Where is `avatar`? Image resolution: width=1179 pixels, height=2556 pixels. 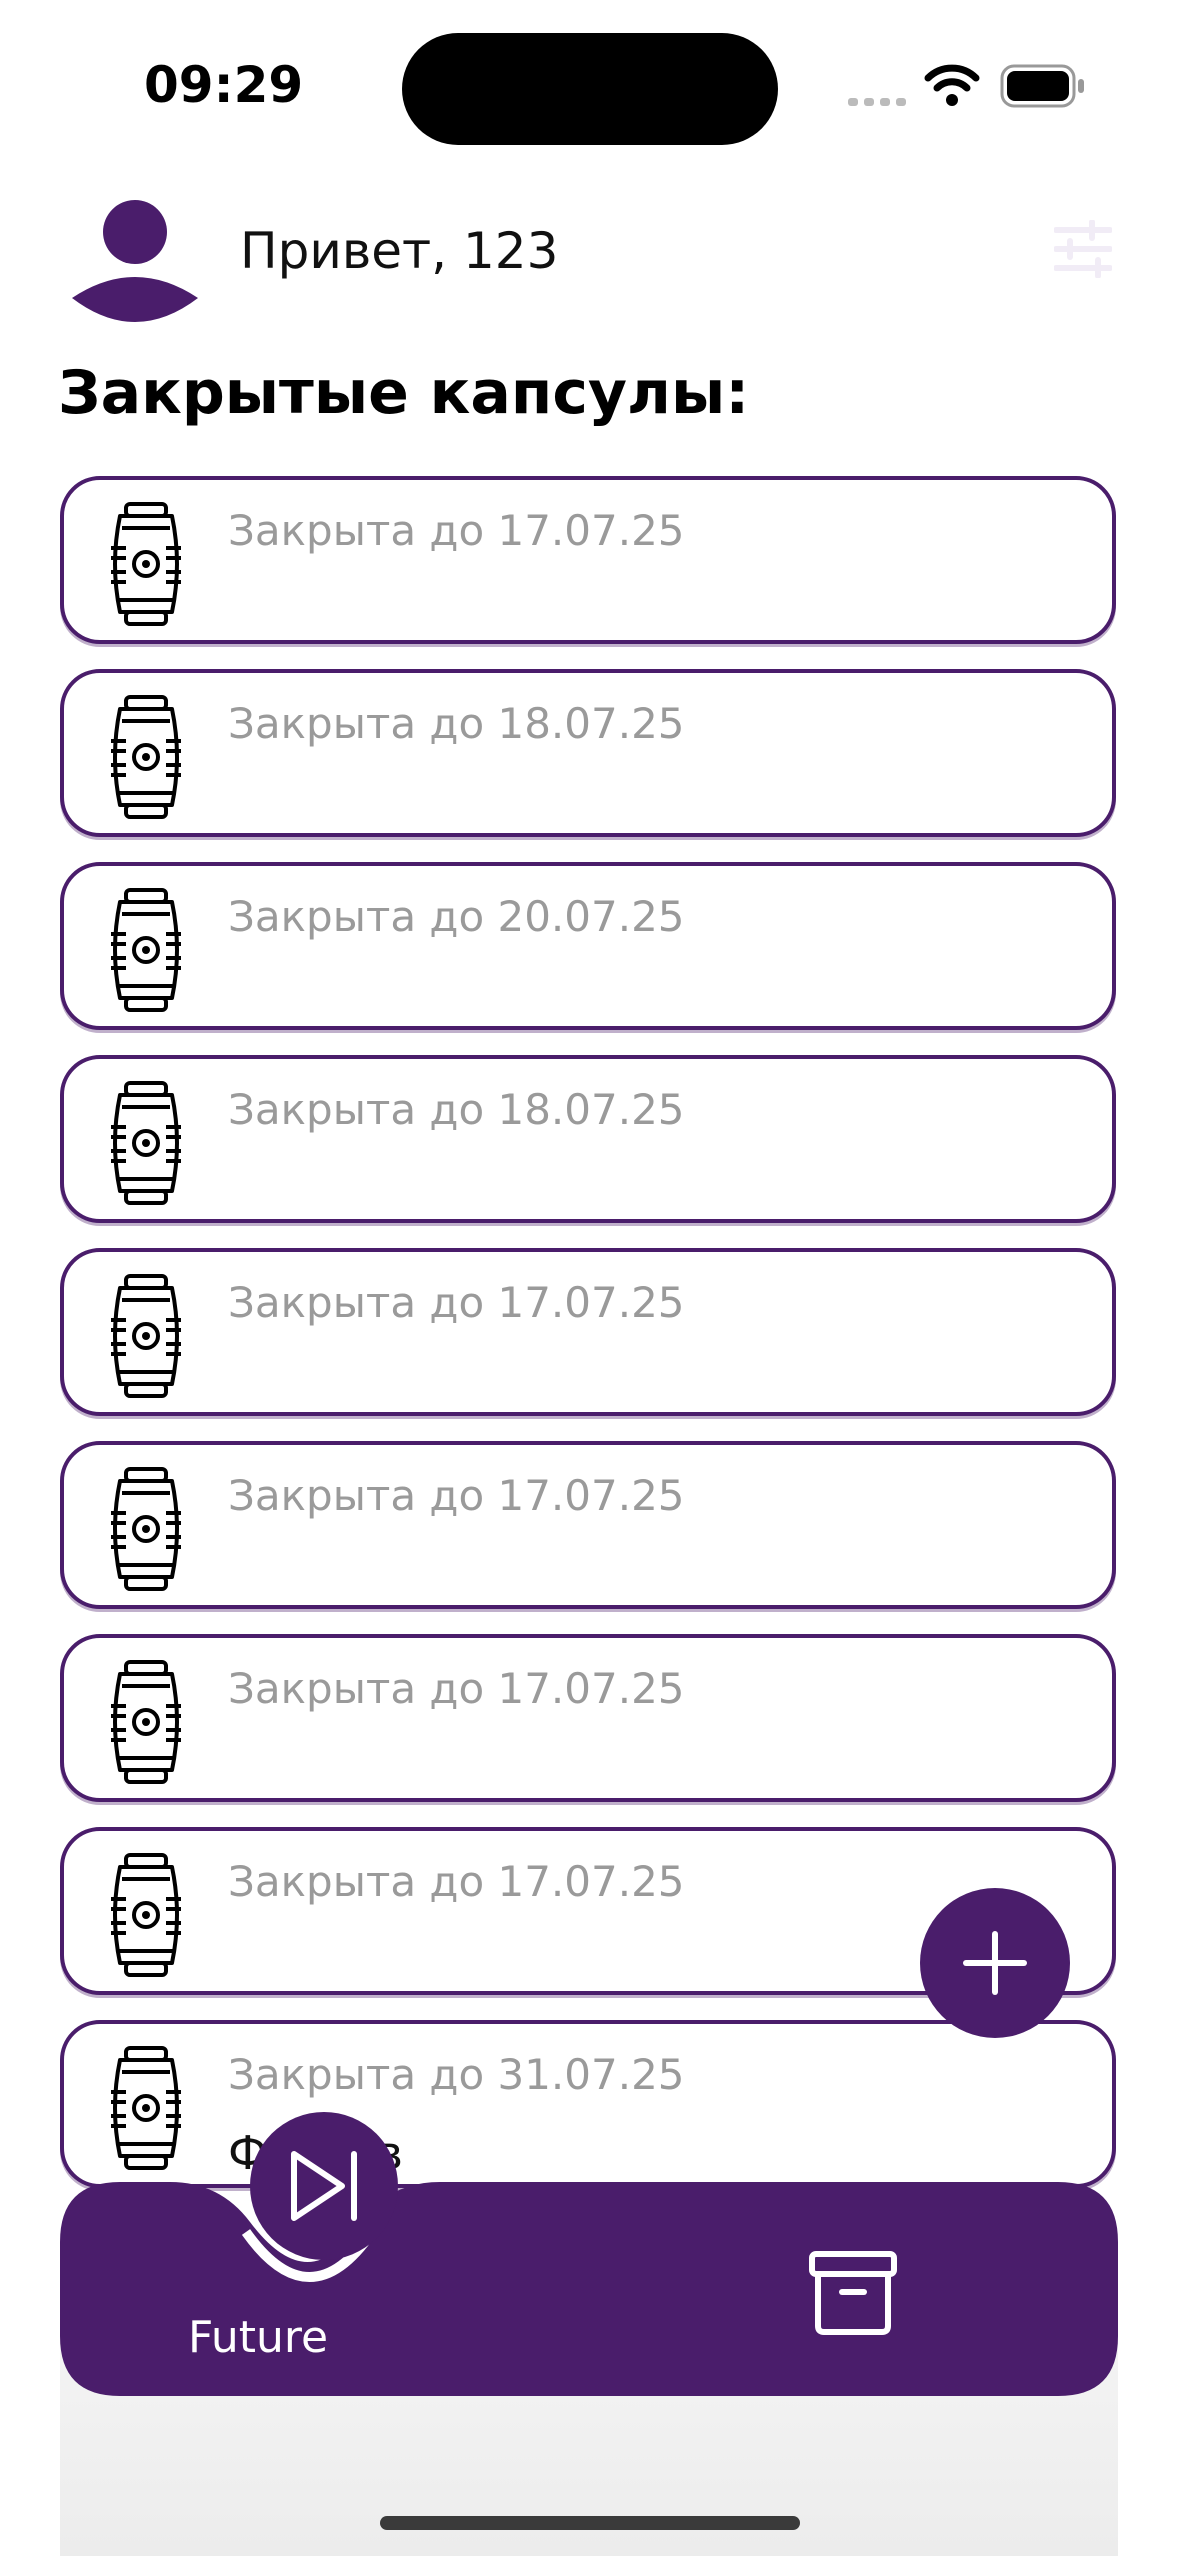 avatar is located at coordinates (135, 264).